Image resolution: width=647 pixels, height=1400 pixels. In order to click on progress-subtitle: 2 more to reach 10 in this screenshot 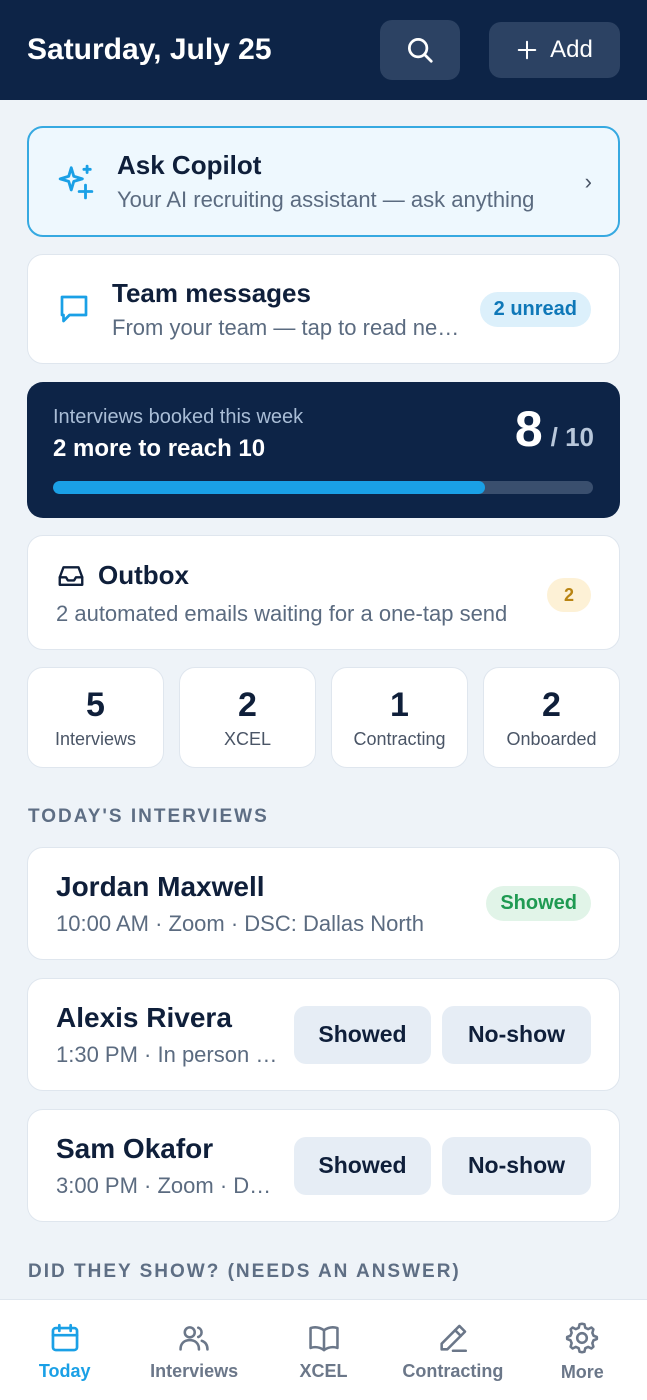, I will do `click(159, 448)`.